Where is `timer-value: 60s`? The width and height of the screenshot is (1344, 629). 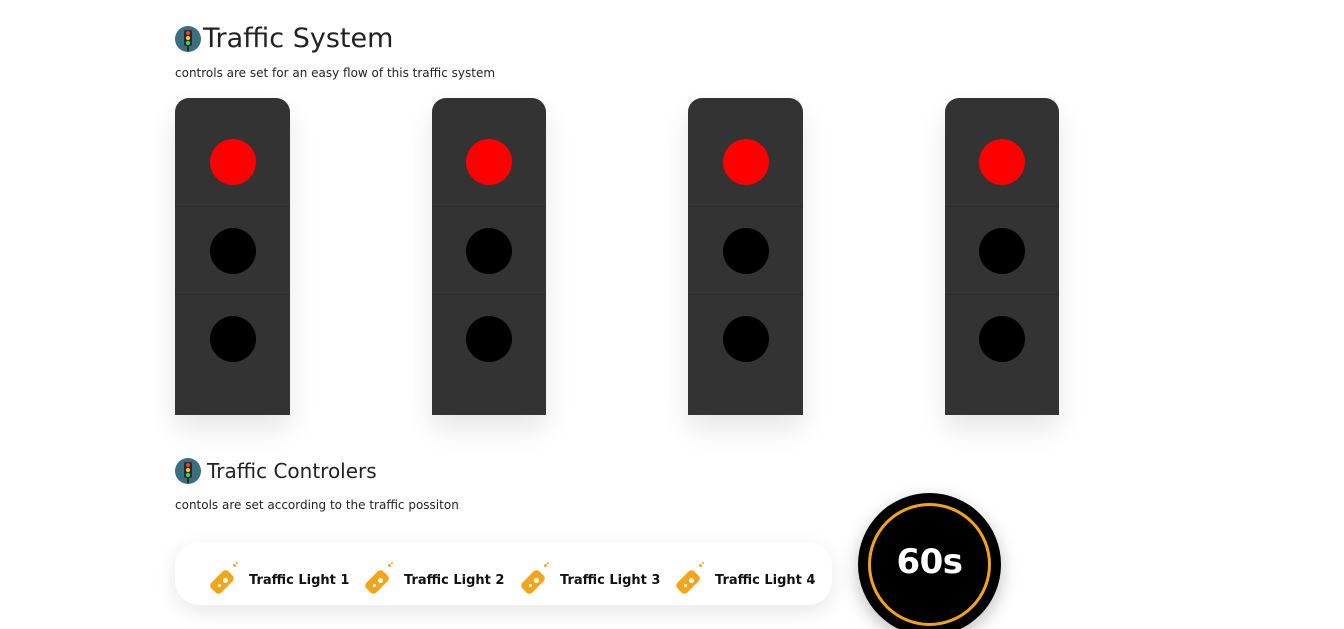
timer-value: 60s is located at coordinates (929, 561).